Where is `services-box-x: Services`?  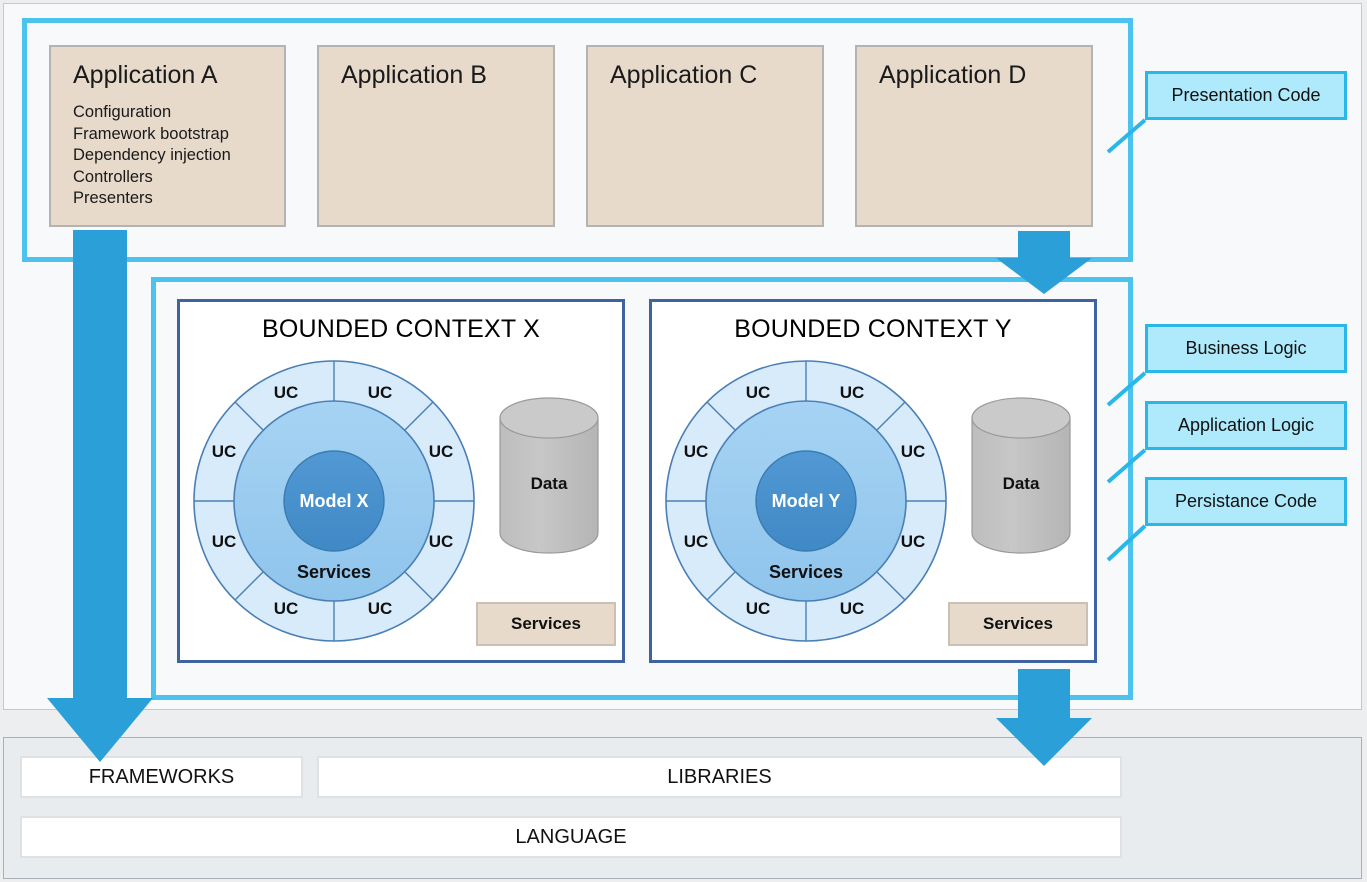
services-box-x: Services is located at coordinates (546, 624).